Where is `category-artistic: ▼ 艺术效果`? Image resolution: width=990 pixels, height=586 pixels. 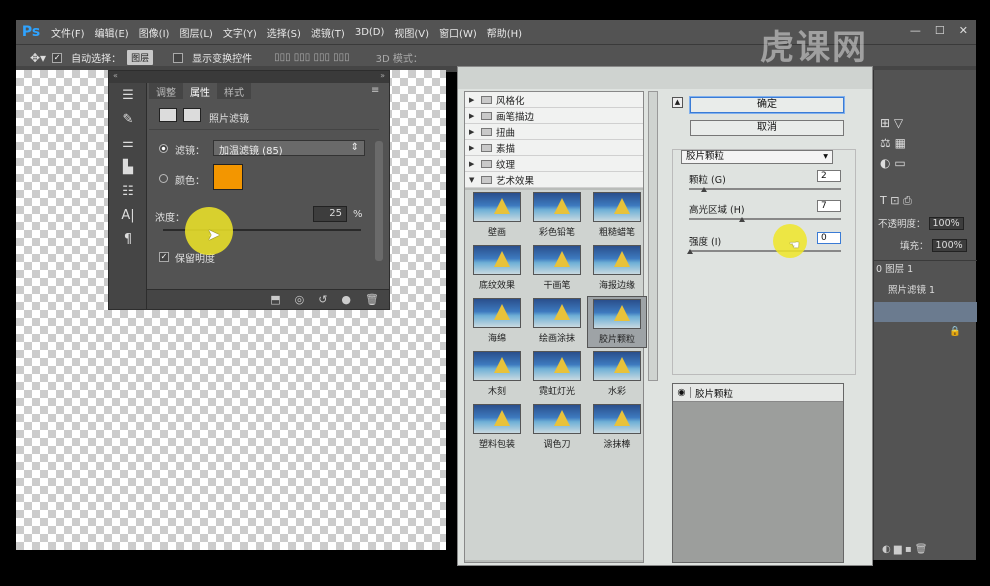
category-artistic: ▼ 艺术效果 is located at coordinates (554, 180).